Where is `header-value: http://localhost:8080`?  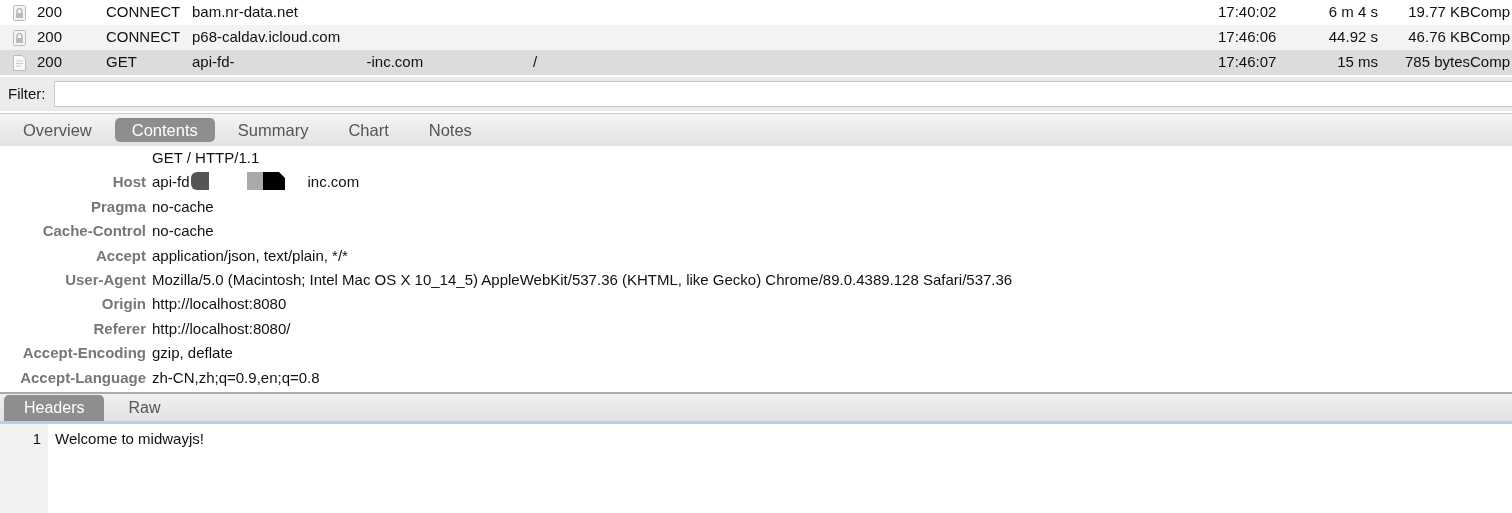
header-value: http://localhost:8080 is located at coordinates (219, 304).